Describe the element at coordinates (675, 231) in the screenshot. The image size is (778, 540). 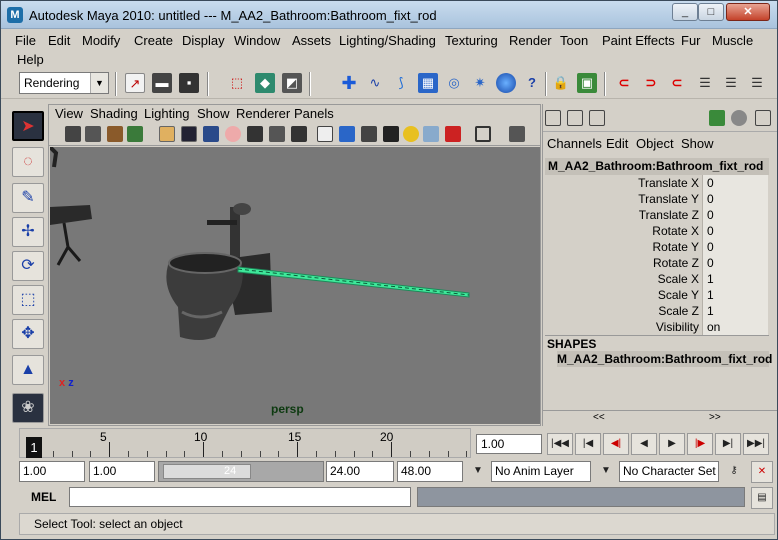
I see `attr-label: Rotate X` at that location.